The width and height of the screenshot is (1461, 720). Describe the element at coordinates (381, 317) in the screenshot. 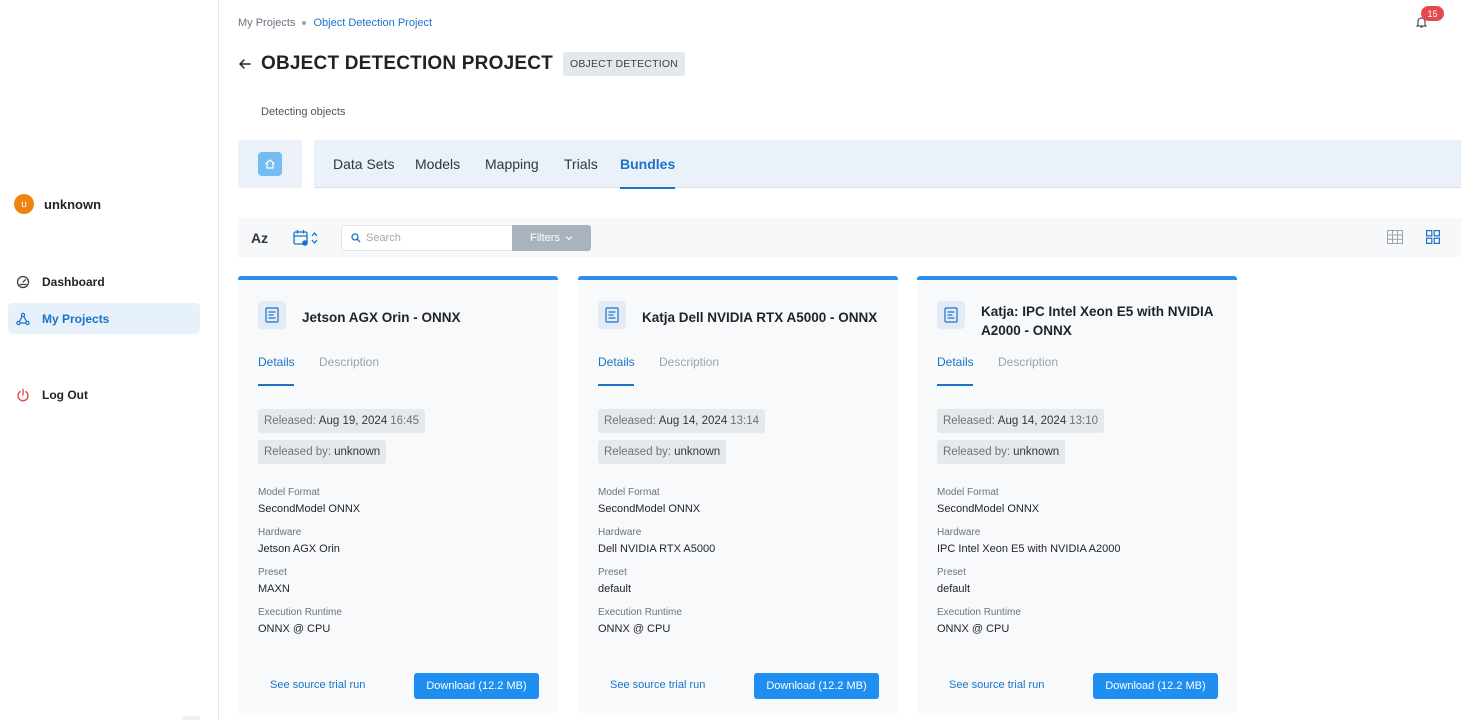

I see `bundle-title: Jetson AGX Orin - ONNX` at that location.